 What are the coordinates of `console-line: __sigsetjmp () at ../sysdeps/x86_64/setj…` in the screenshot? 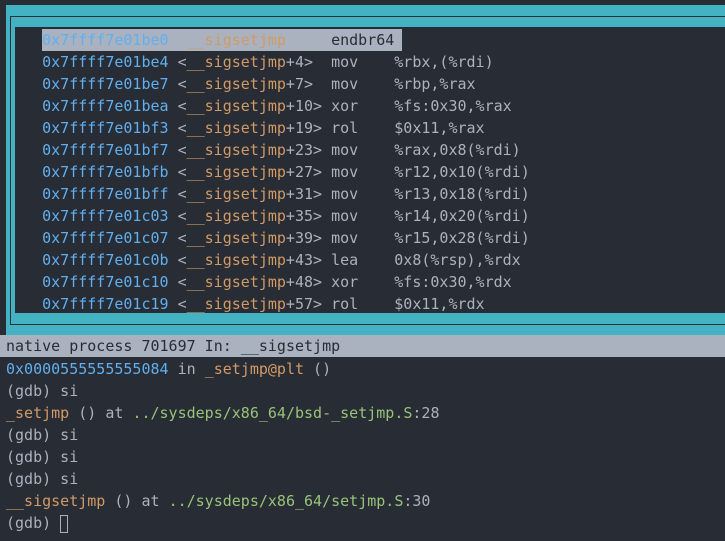 It's located at (218, 501).